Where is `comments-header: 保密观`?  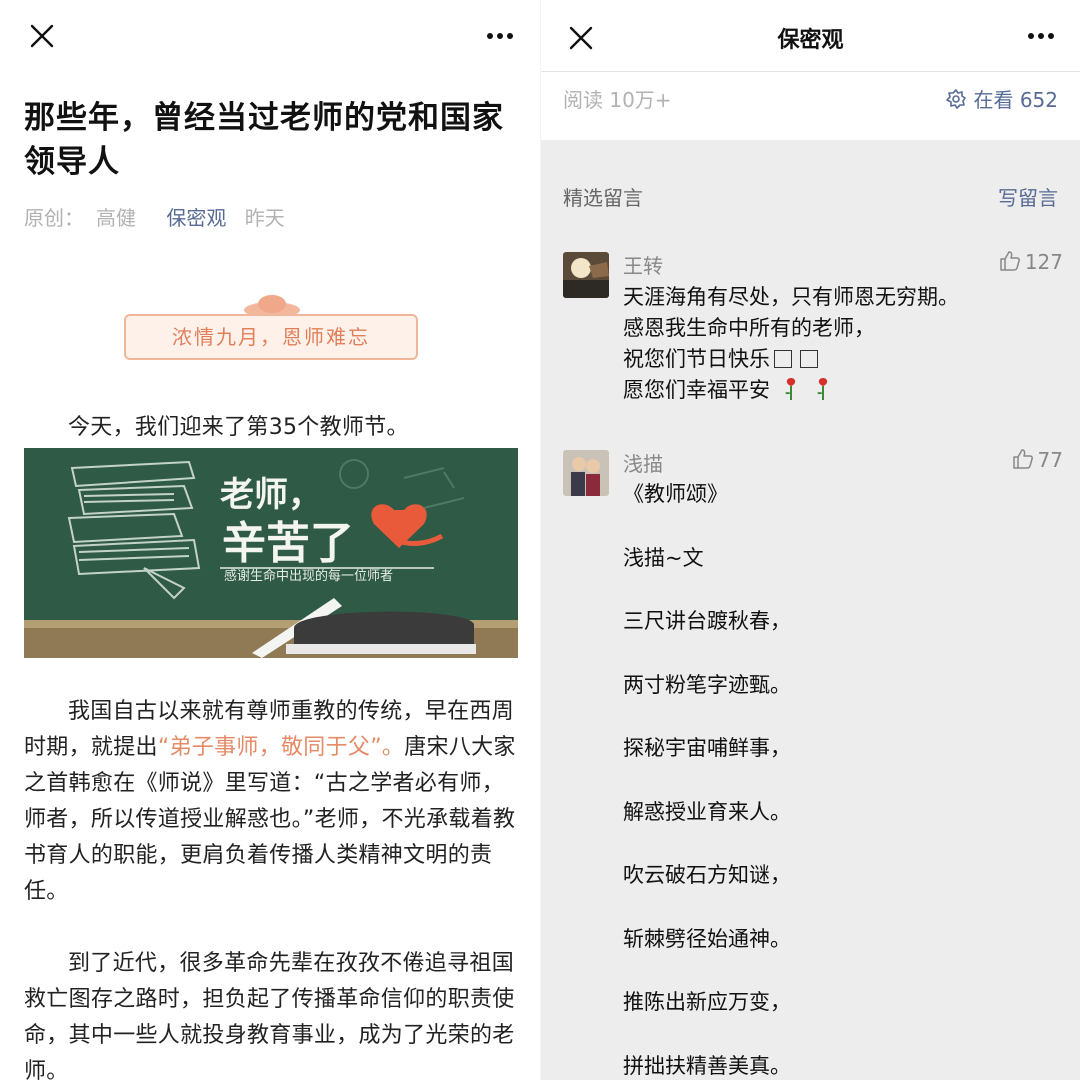 comments-header: 保密观 is located at coordinates (810, 36).